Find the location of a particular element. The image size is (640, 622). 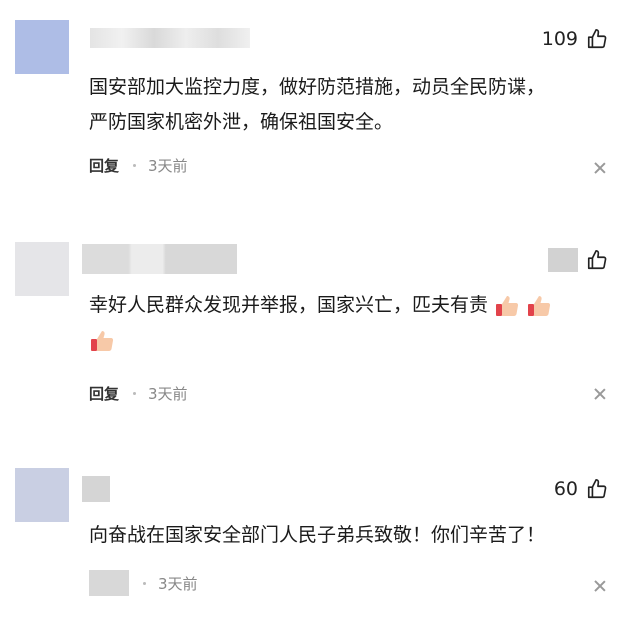

comment-meta: 3天前 is located at coordinates (143, 583).